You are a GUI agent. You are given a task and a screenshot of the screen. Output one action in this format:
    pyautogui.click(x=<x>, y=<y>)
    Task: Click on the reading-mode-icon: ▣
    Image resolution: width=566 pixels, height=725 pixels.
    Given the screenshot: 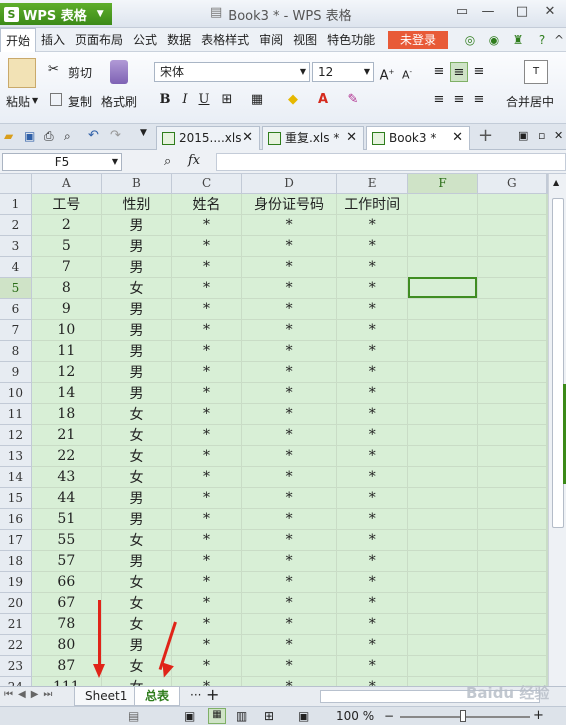 What is the action you would take?
    pyautogui.click(x=303, y=716)
    